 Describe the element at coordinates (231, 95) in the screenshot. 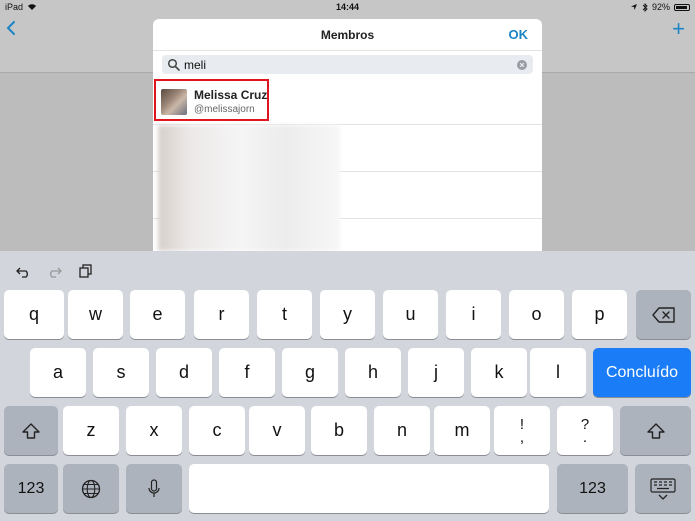

I see `user-name: Melissa Cruz` at that location.